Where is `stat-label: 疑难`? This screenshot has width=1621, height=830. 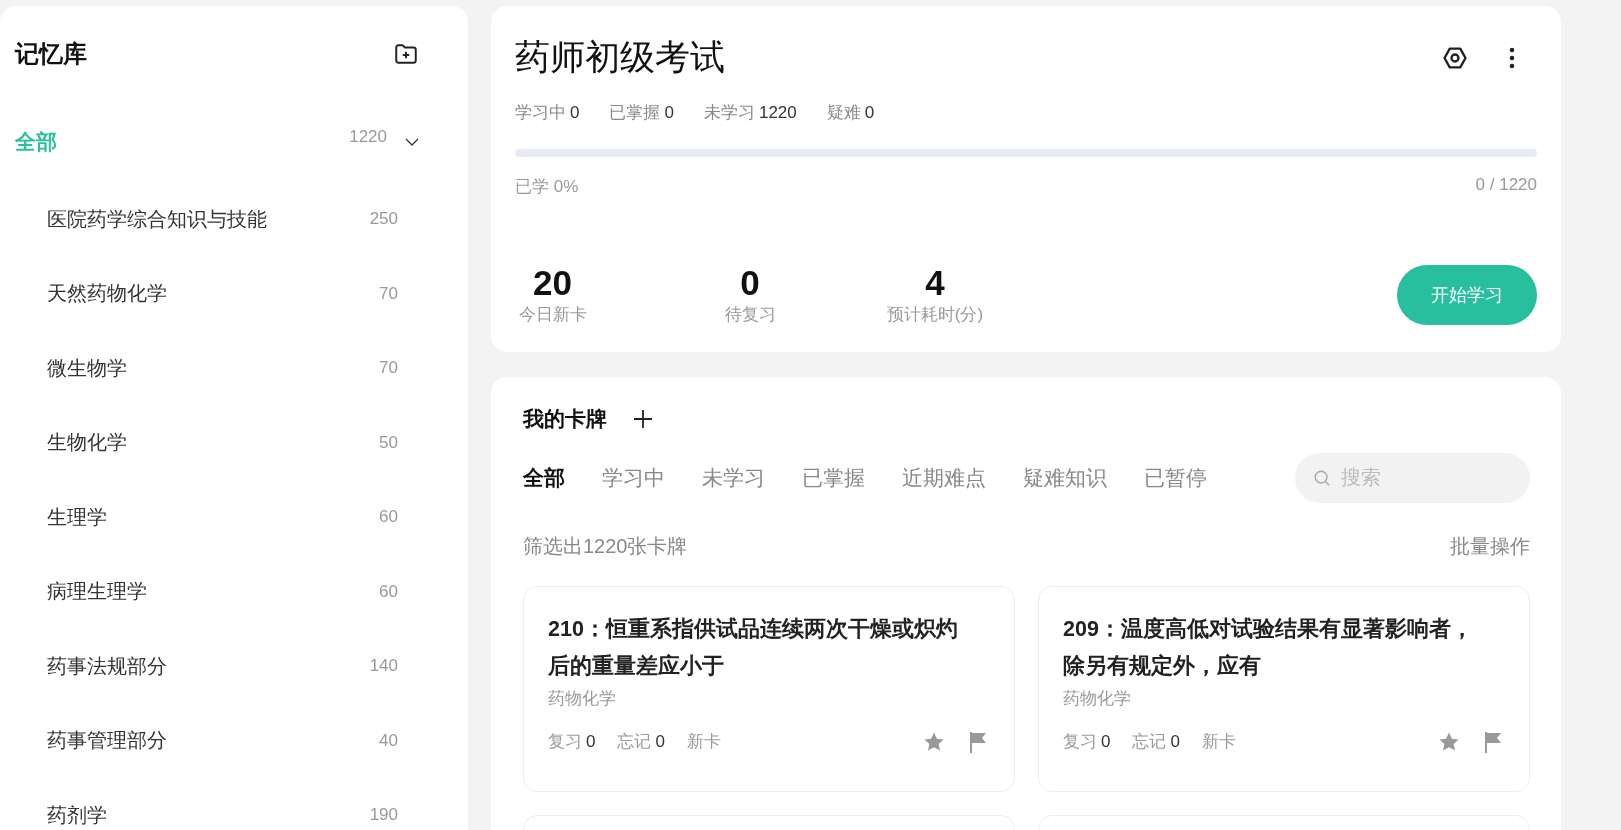
stat-label: 疑难 is located at coordinates (843, 112).